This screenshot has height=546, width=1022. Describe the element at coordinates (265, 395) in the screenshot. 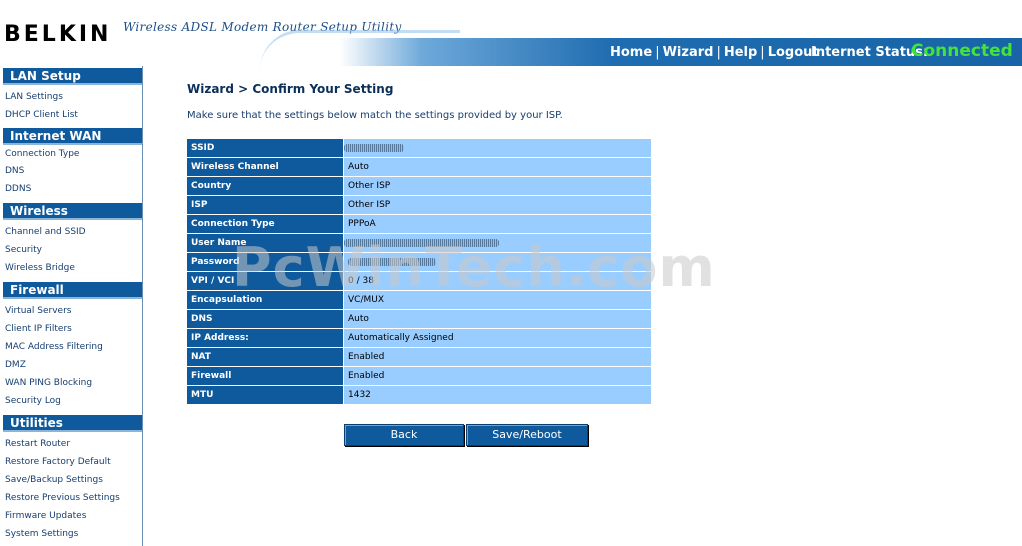

I see `row-label: MTU` at that location.